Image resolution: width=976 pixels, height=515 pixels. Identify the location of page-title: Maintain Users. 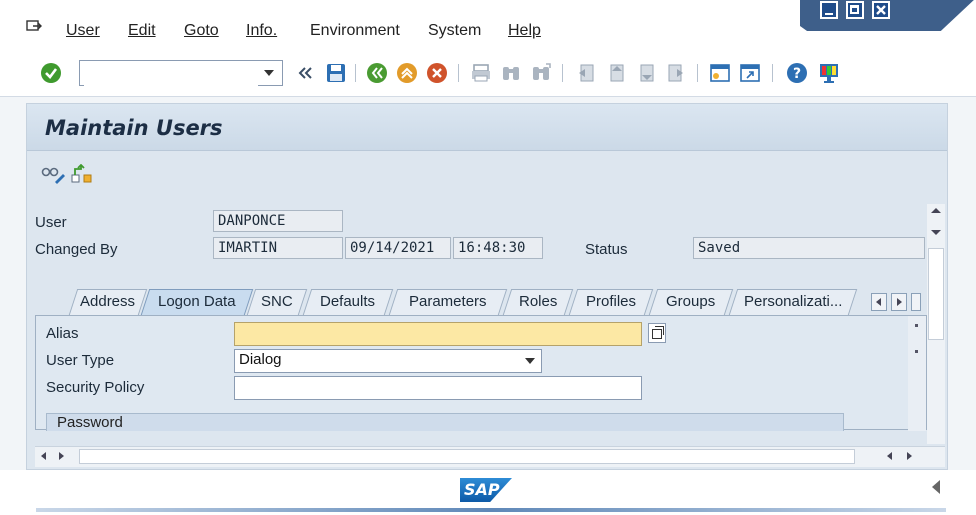
(134, 128).